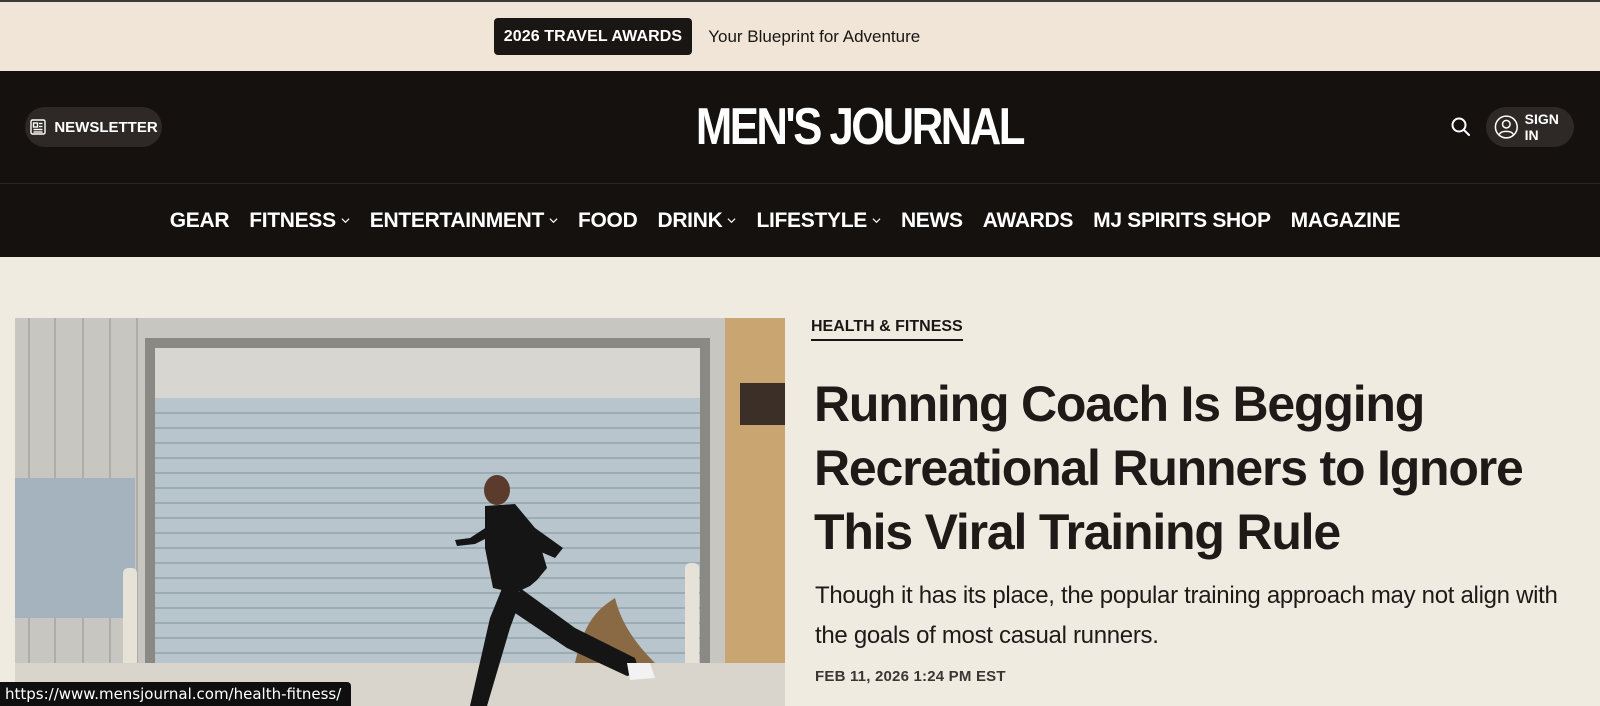  Describe the element at coordinates (861, 127) in the screenshot. I see `site-logo: MEN'S JOURNAL` at that location.